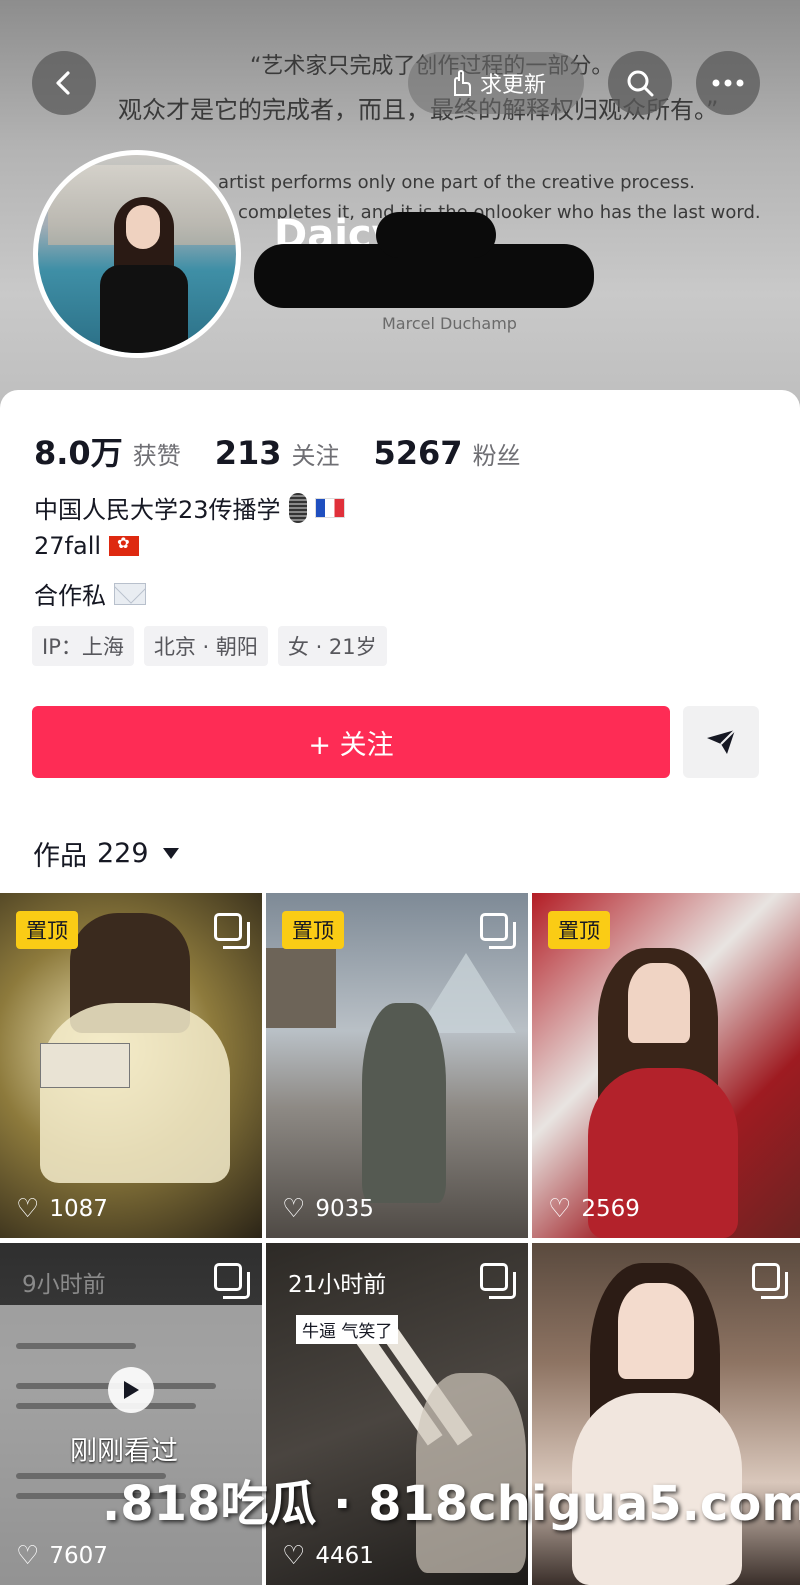  I want to click on search-button, so click(640, 83).